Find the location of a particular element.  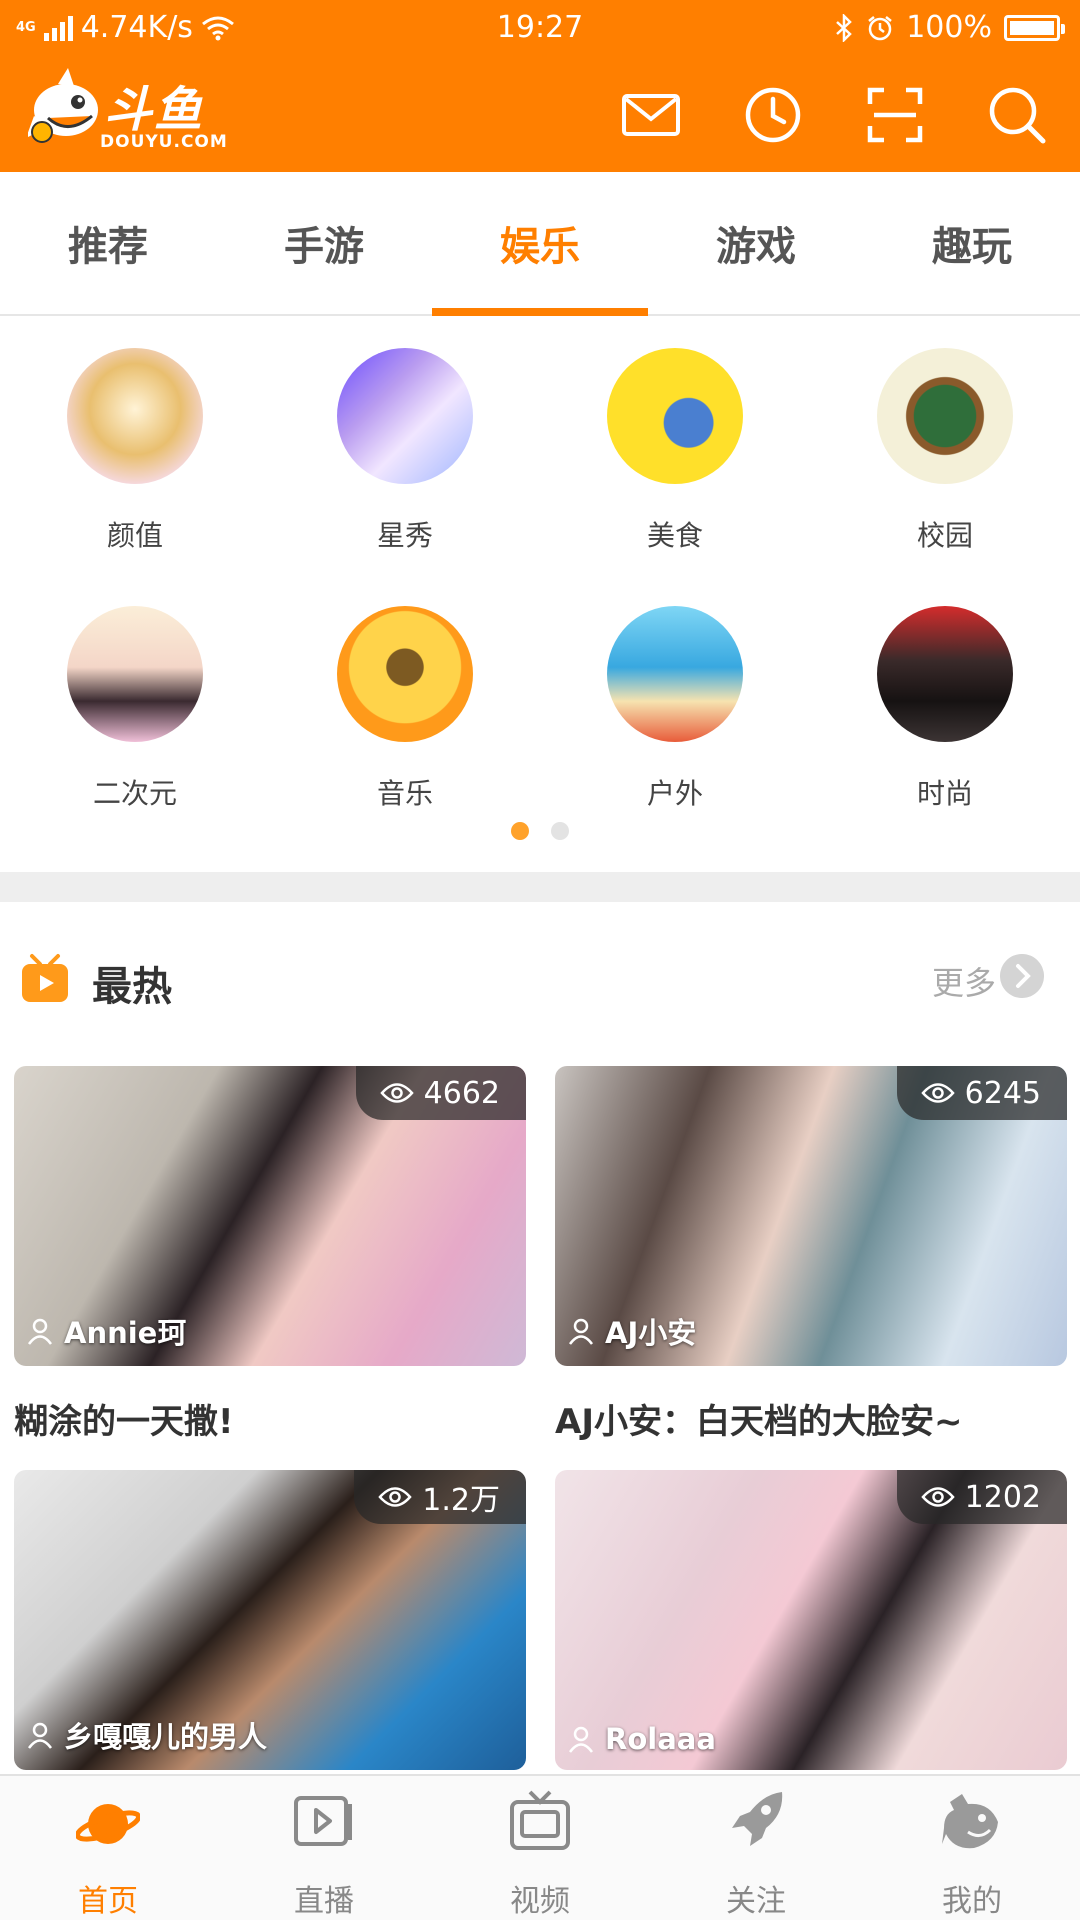

category-label: 户外 is located at coordinates (674, 793).